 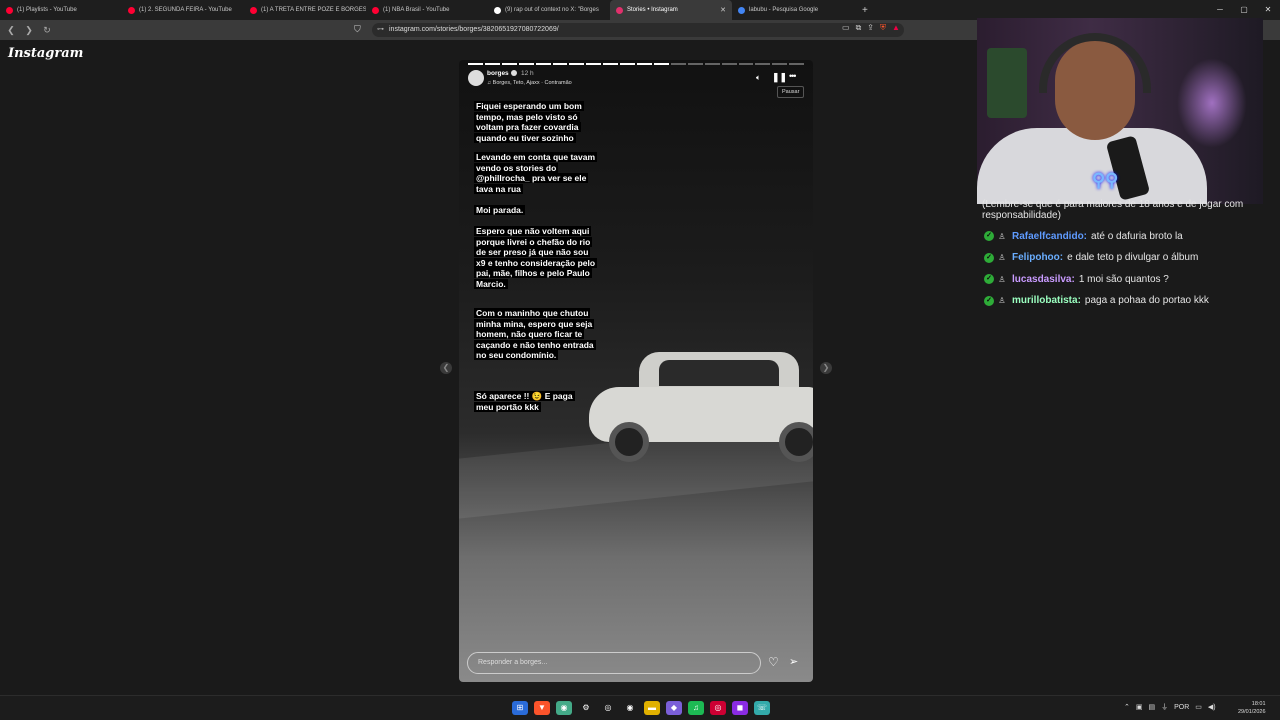 What do you see at coordinates (1120, 111) in the screenshot?
I see `webcam-overlay: ⚲⚲` at bounding box center [1120, 111].